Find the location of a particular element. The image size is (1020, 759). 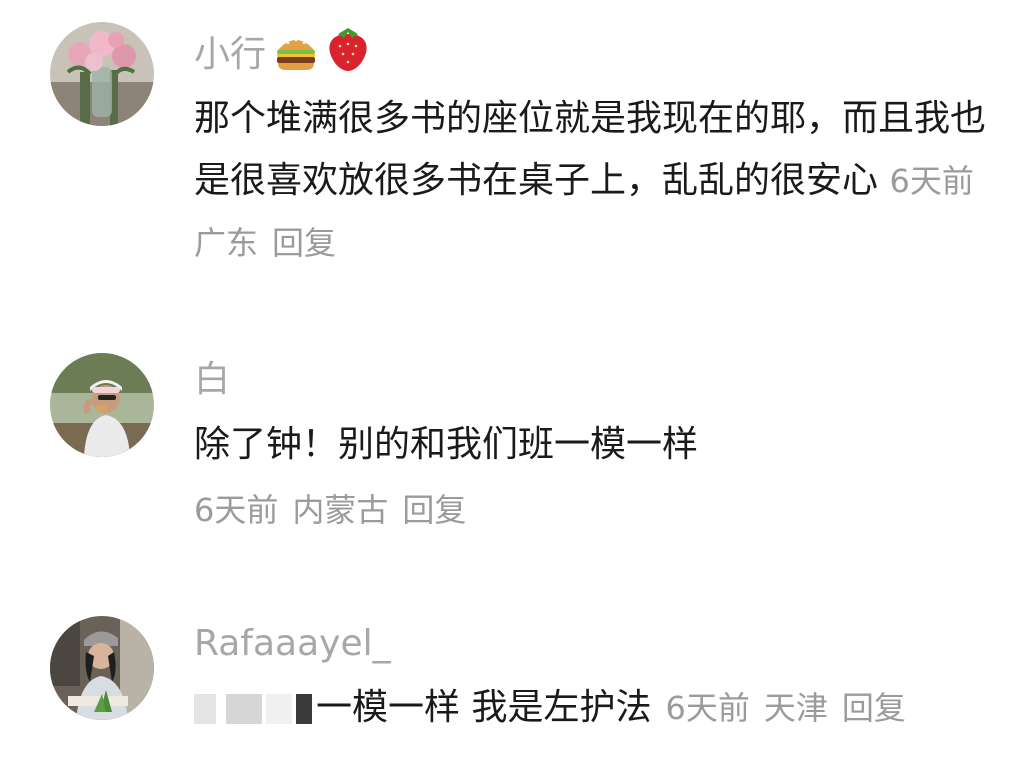

comment-location: 天津 is located at coordinates (795, 708).